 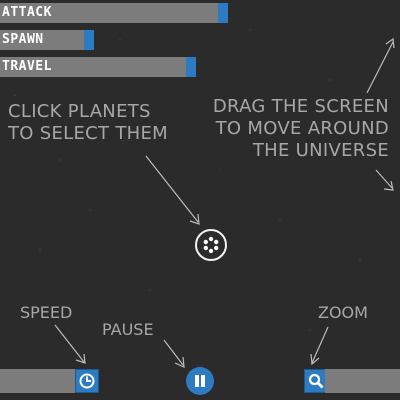 What do you see at coordinates (223, 13) in the screenshot?
I see `attack-bar-cap` at bounding box center [223, 13].